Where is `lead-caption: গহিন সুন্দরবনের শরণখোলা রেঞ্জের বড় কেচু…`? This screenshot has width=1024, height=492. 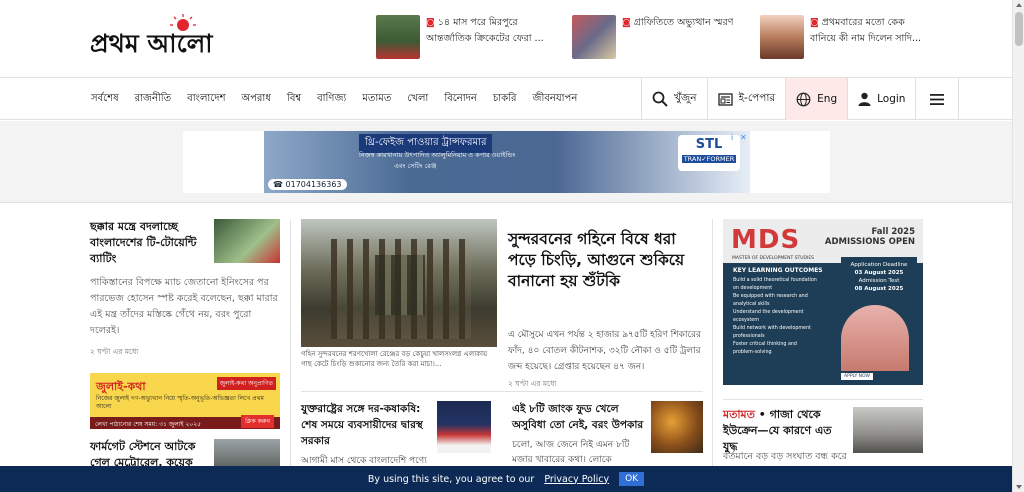 lead-caption: গহিন সুন্দরবনের শরণখোলা রেঞ্জের বড় কেচু… is located at coordinates (394, 359).